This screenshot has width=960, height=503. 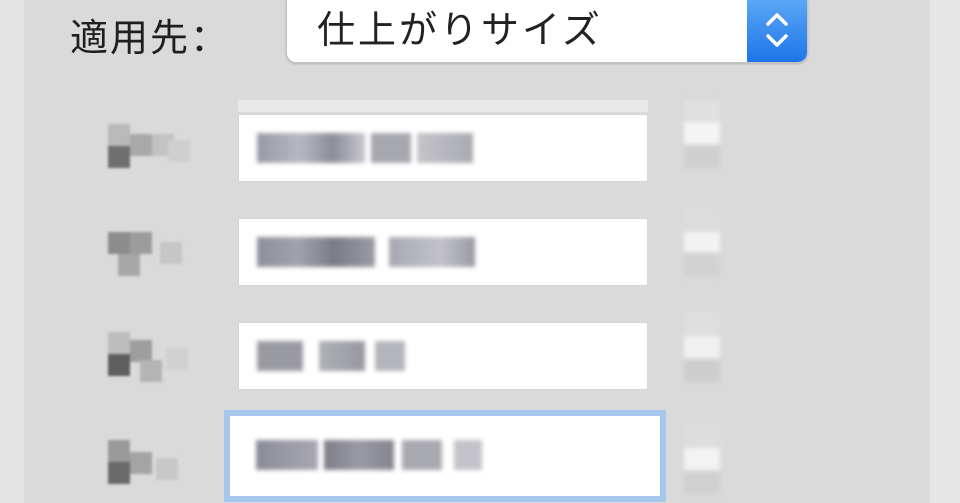 I want to click on up-down-chevrons-icon, so click(x=777, y=30).